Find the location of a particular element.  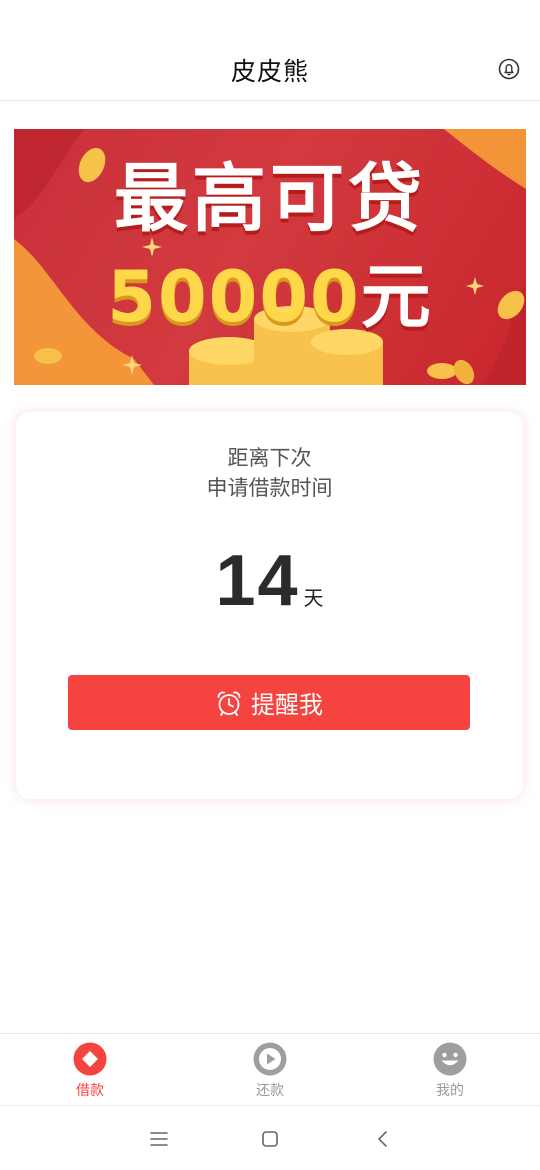

tab-borrow-label: 借款 is located at coordinates (90, 1091).